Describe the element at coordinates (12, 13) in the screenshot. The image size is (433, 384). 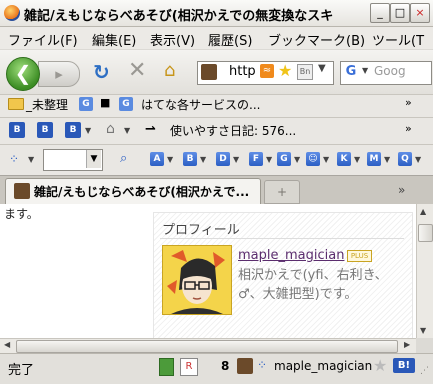
I see `firefox-icon` at that location.